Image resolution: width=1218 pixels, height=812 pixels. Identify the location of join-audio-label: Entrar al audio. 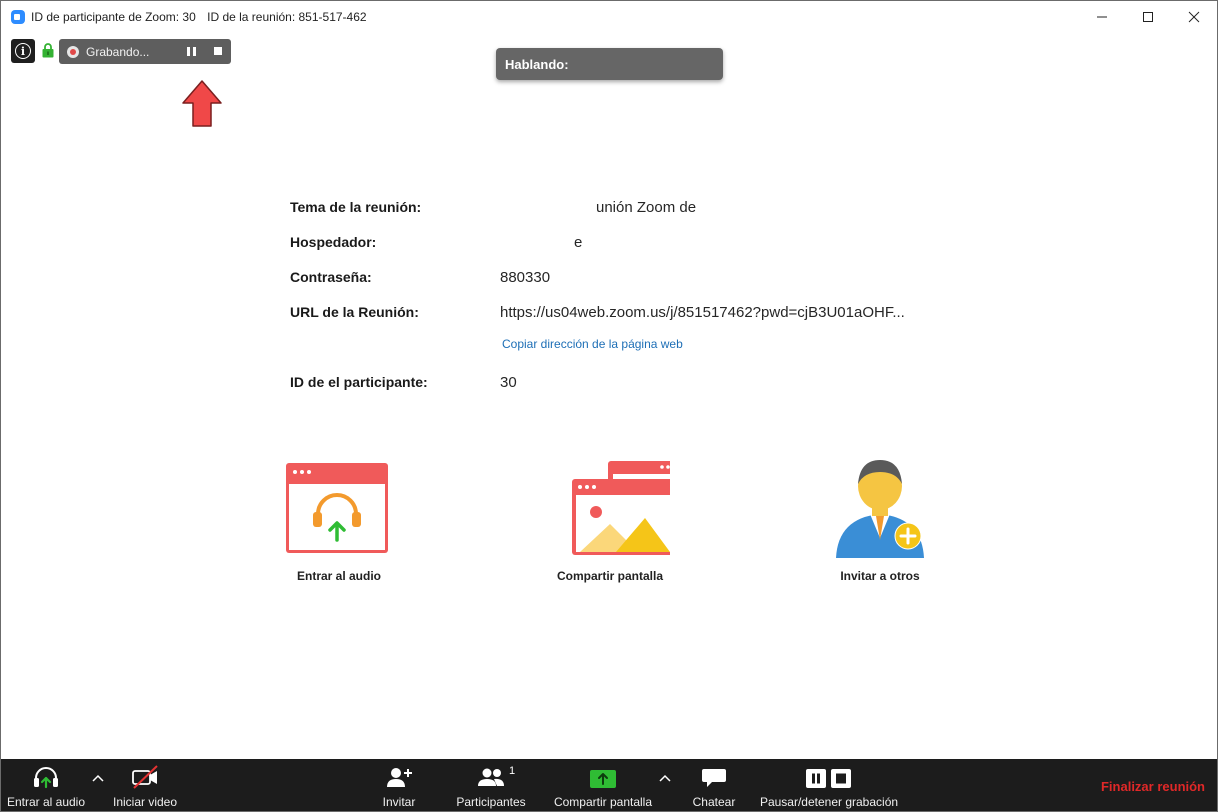
(339, 576).